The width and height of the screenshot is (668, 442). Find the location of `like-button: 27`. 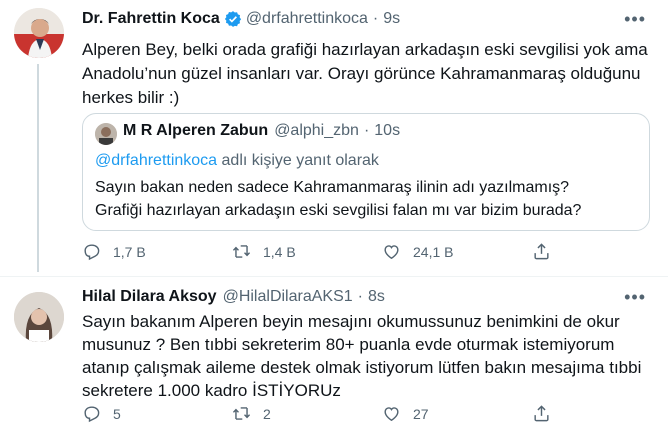

like-button: 27 is located at coordinates (457, 413).